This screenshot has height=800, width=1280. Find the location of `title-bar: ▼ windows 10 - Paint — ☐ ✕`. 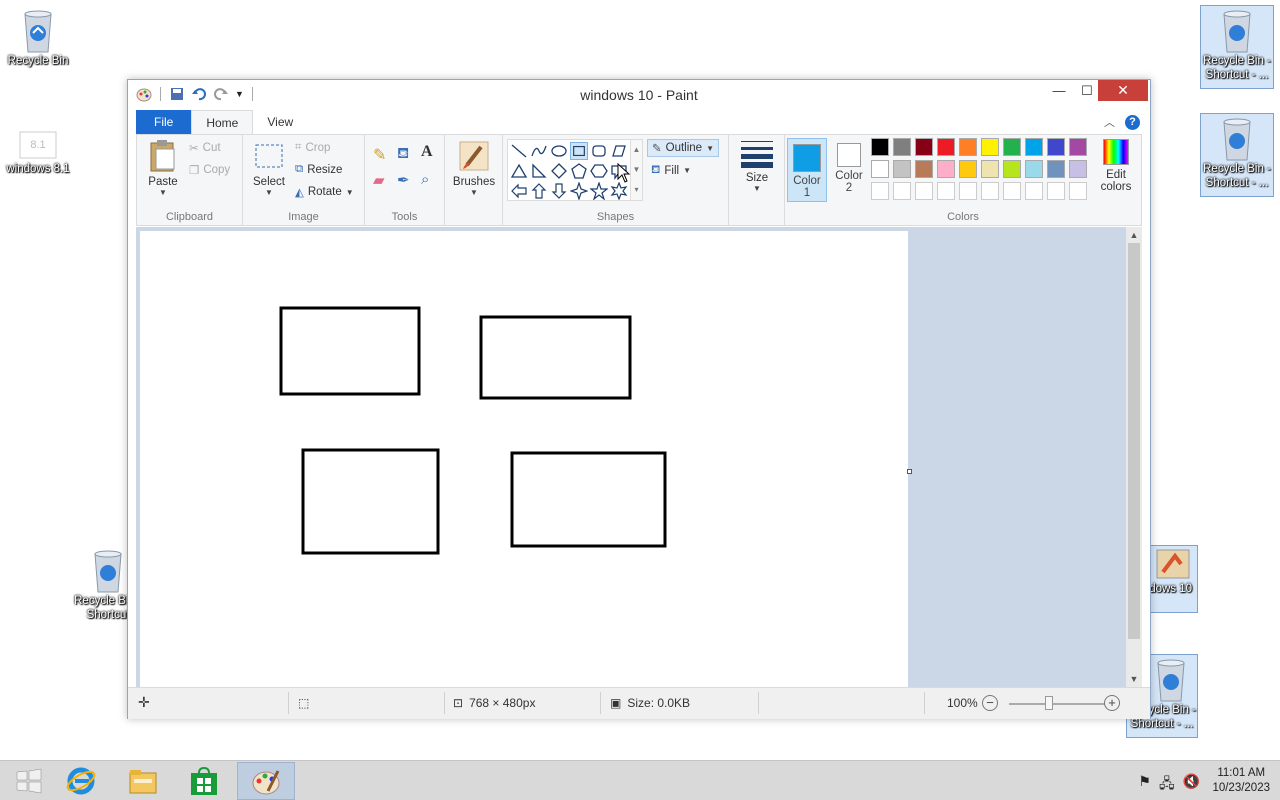

title-bar: ▼ windows 10 - Paint — ☐ ✕ is located at coordinates (639, 94).